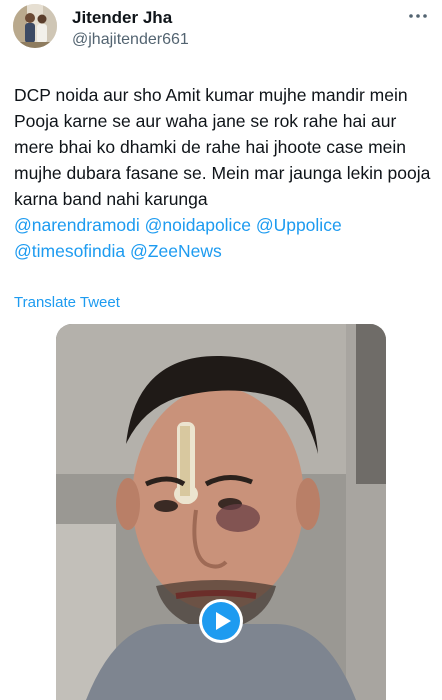  I want to click on mention-link: @narendramodi, so click(77, 225).